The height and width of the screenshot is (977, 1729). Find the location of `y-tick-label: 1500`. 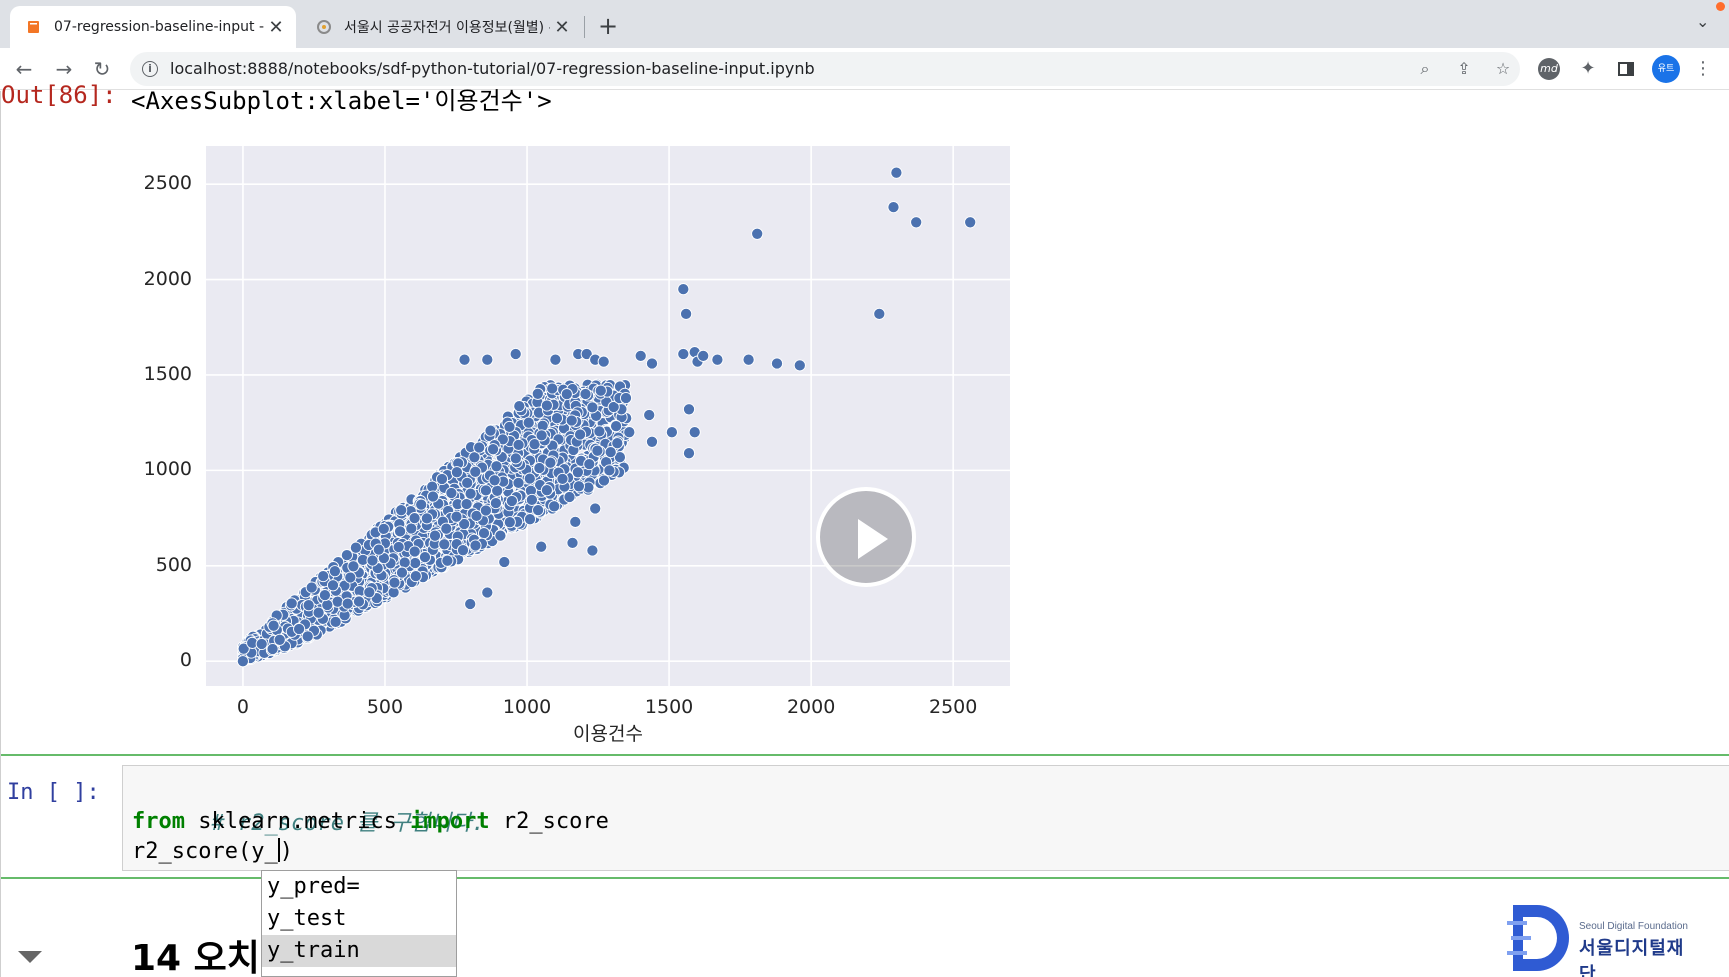

y-tick-label: 1500 is located at coordinates (167, 373).